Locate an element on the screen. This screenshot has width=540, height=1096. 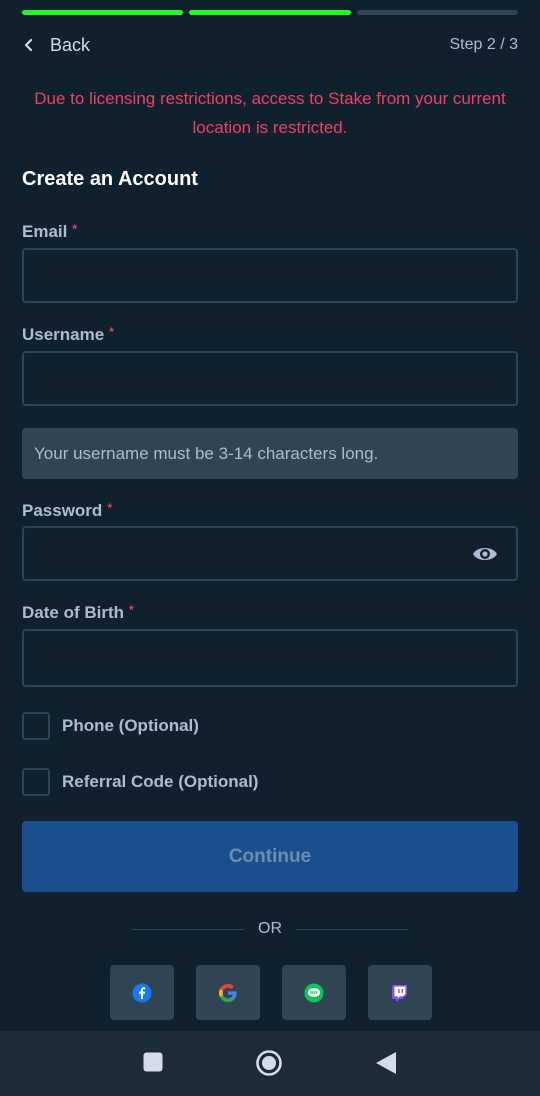
email-field is located at coordinates (270, 275).